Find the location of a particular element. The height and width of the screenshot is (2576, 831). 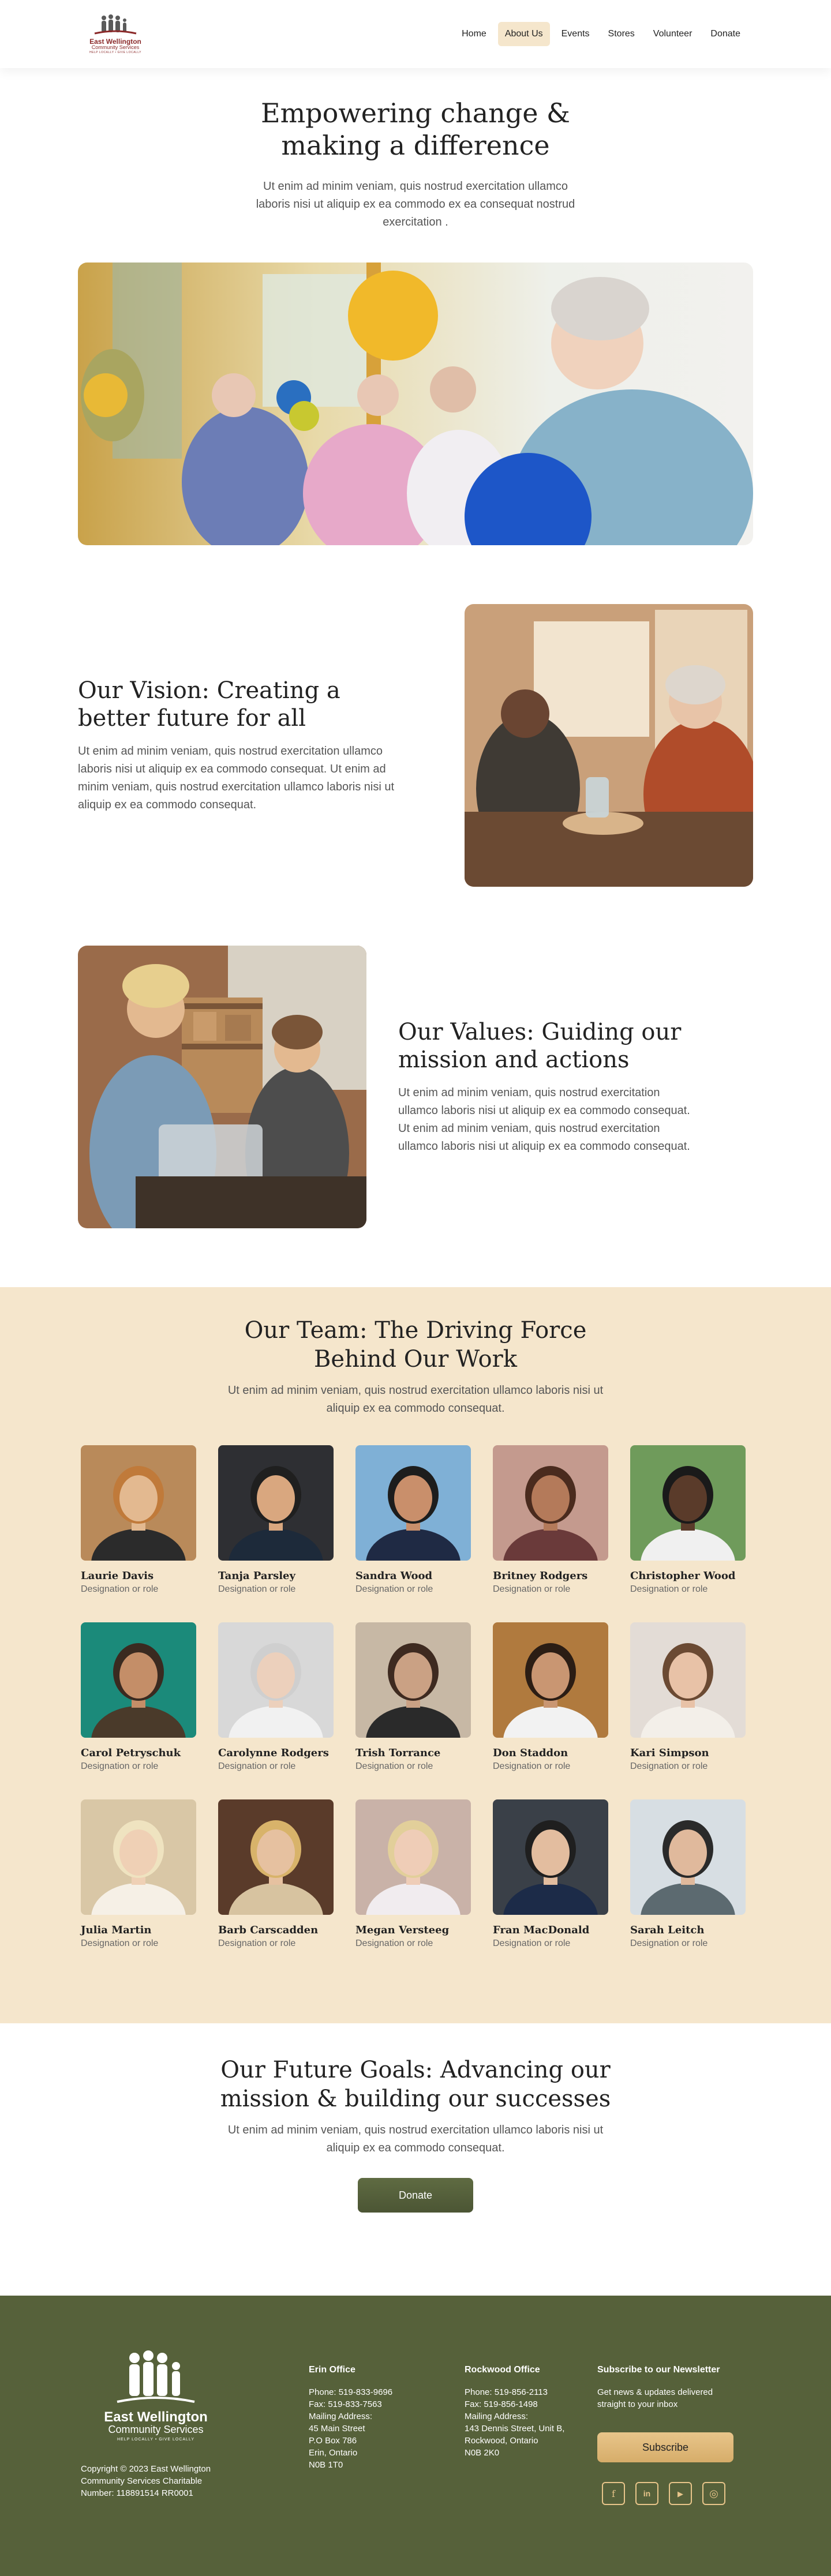

facebook-icon: f is located at coordinates (613, 2493).